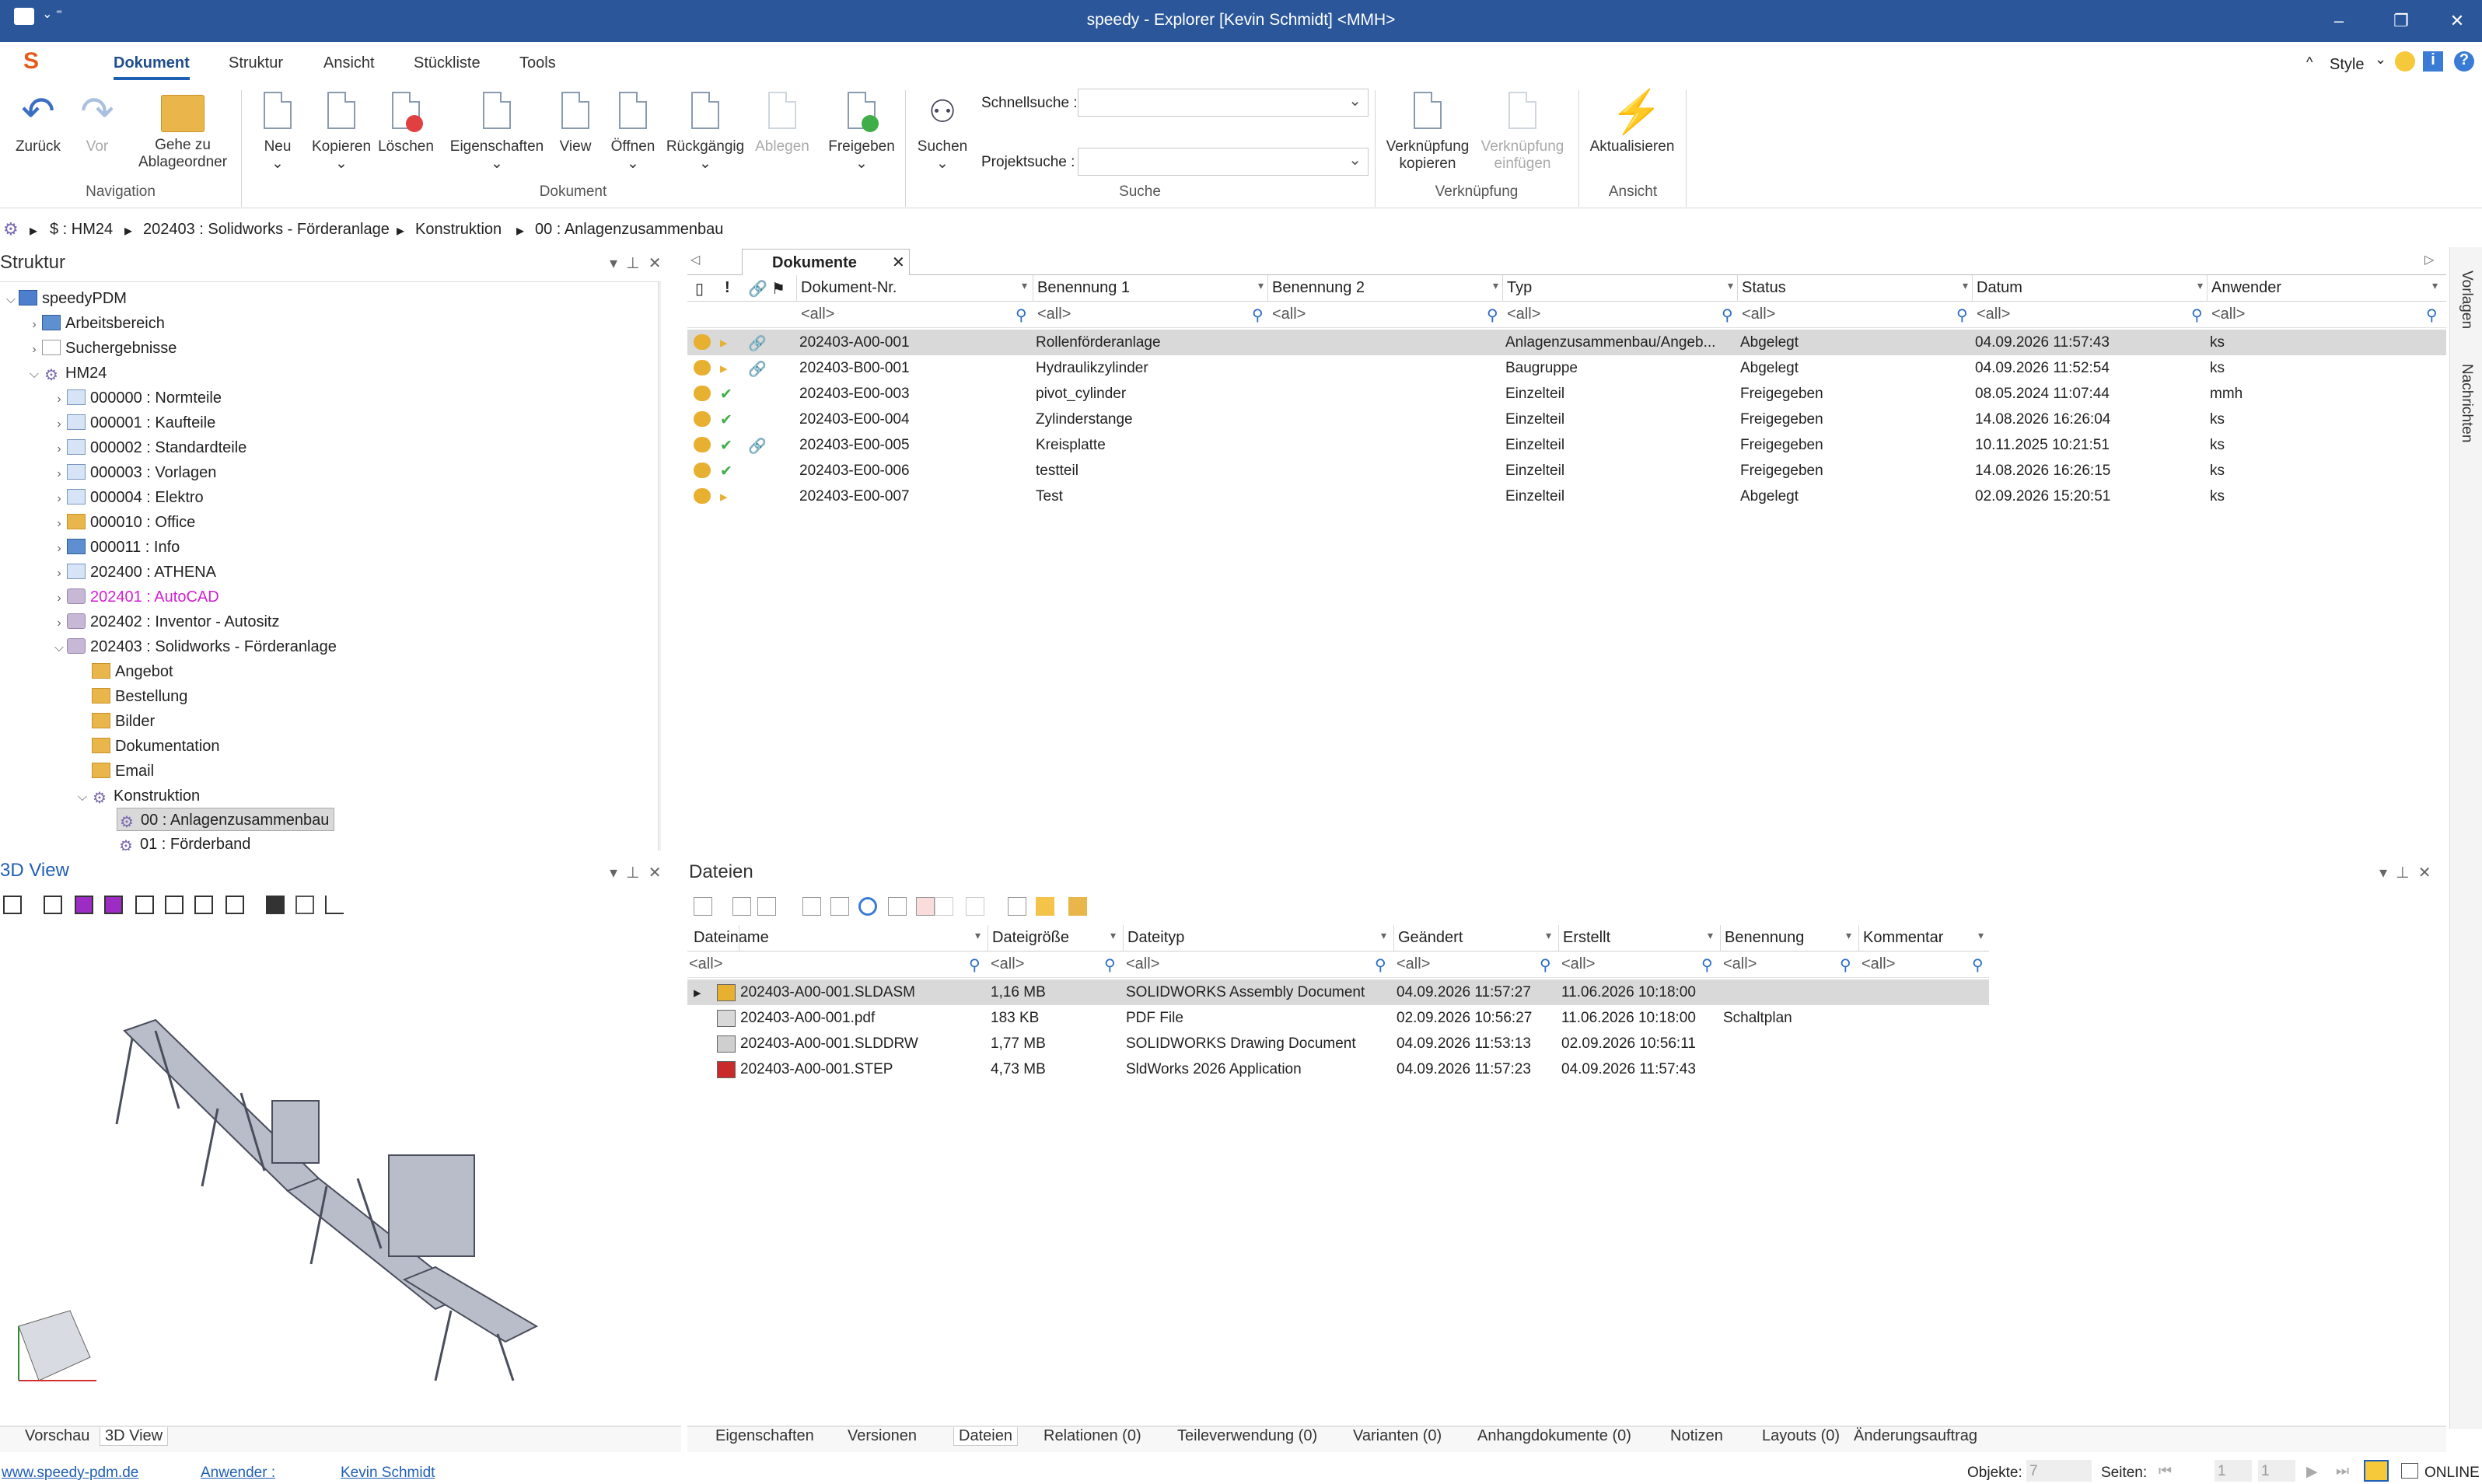 This screenshot has height=1484, width=2482. Describe the element at coordinates (632, 131) in the screenshot. I see `open-button: Öffnen ⌄` at that location.